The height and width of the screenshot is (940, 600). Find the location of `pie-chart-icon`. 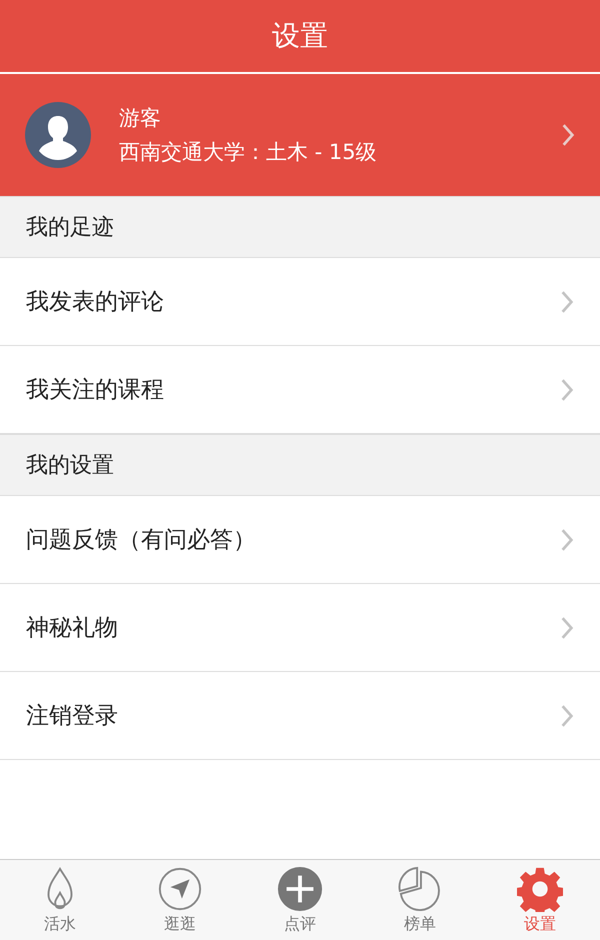

pie-chart-icon is located at coordinates (420, 889).